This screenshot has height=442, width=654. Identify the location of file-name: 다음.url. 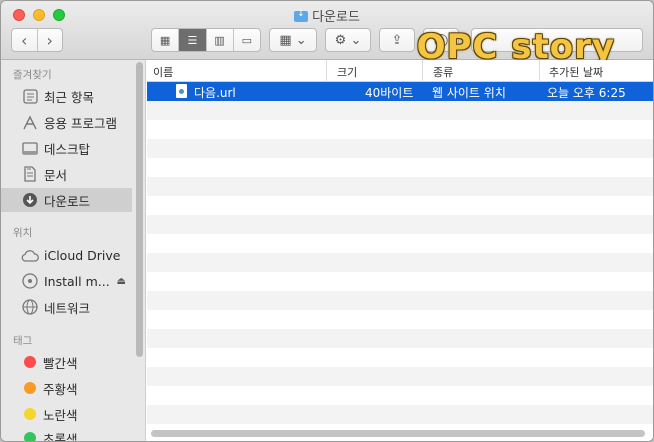
(215, 93).